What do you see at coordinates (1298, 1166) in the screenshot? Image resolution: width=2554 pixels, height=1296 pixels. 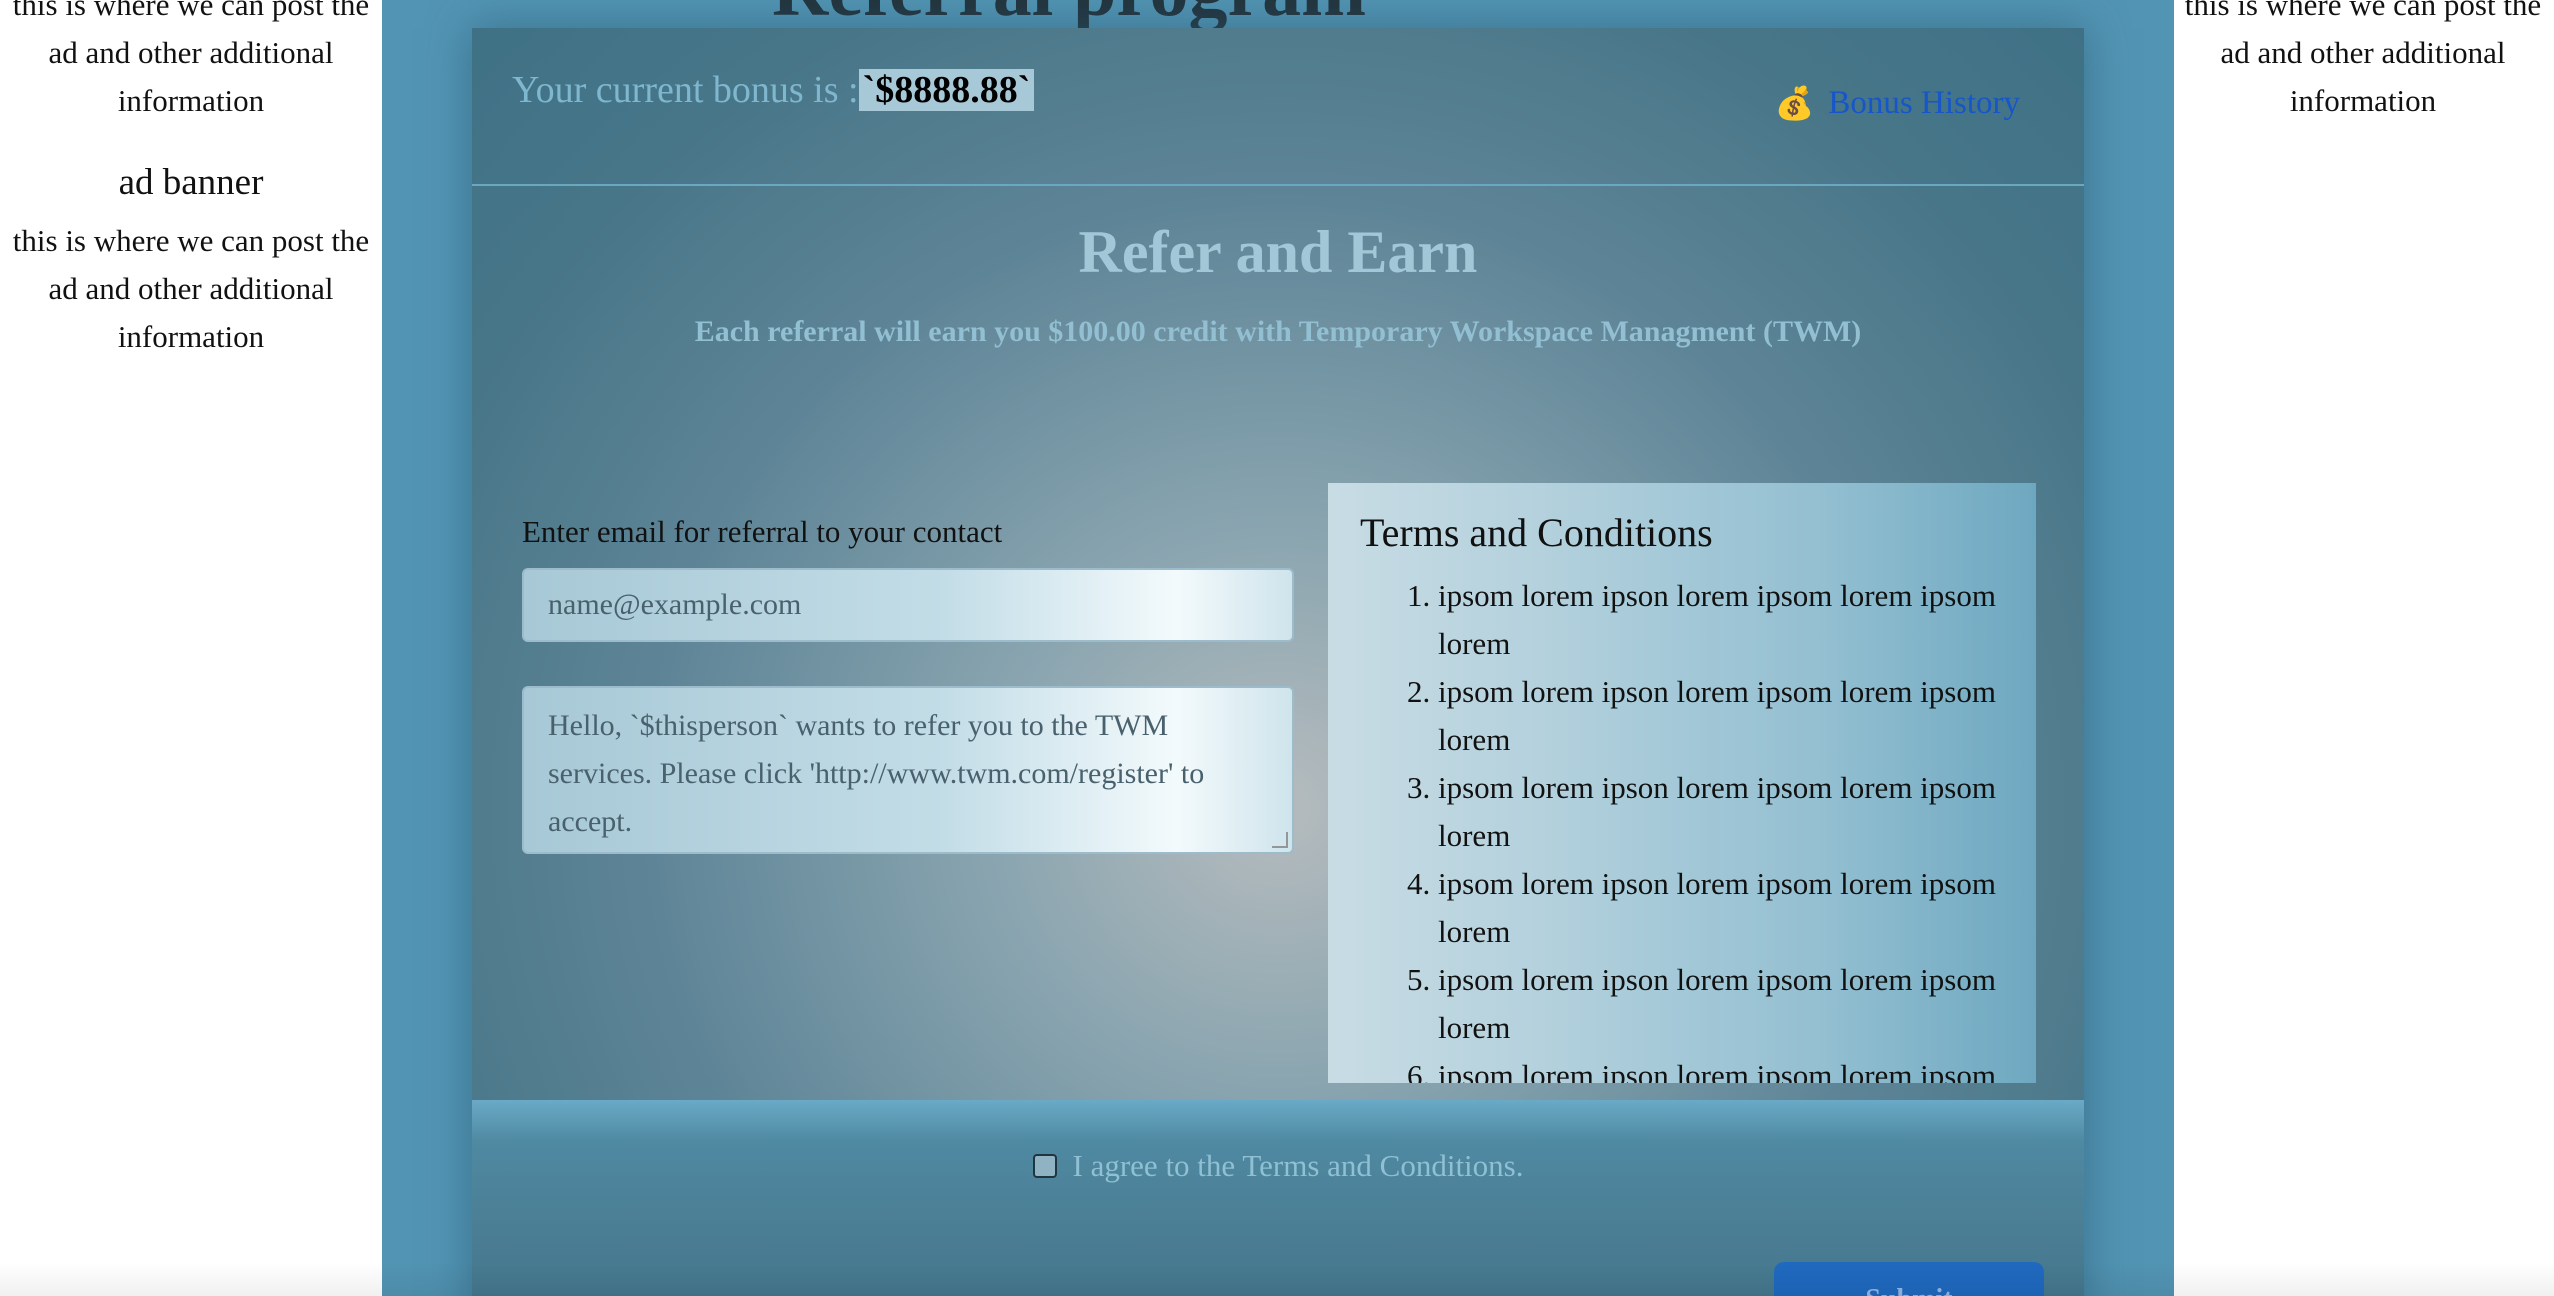 I see `agree-label: I agree to the Terms and Conditions.` at bounding box center [1298, 1166].